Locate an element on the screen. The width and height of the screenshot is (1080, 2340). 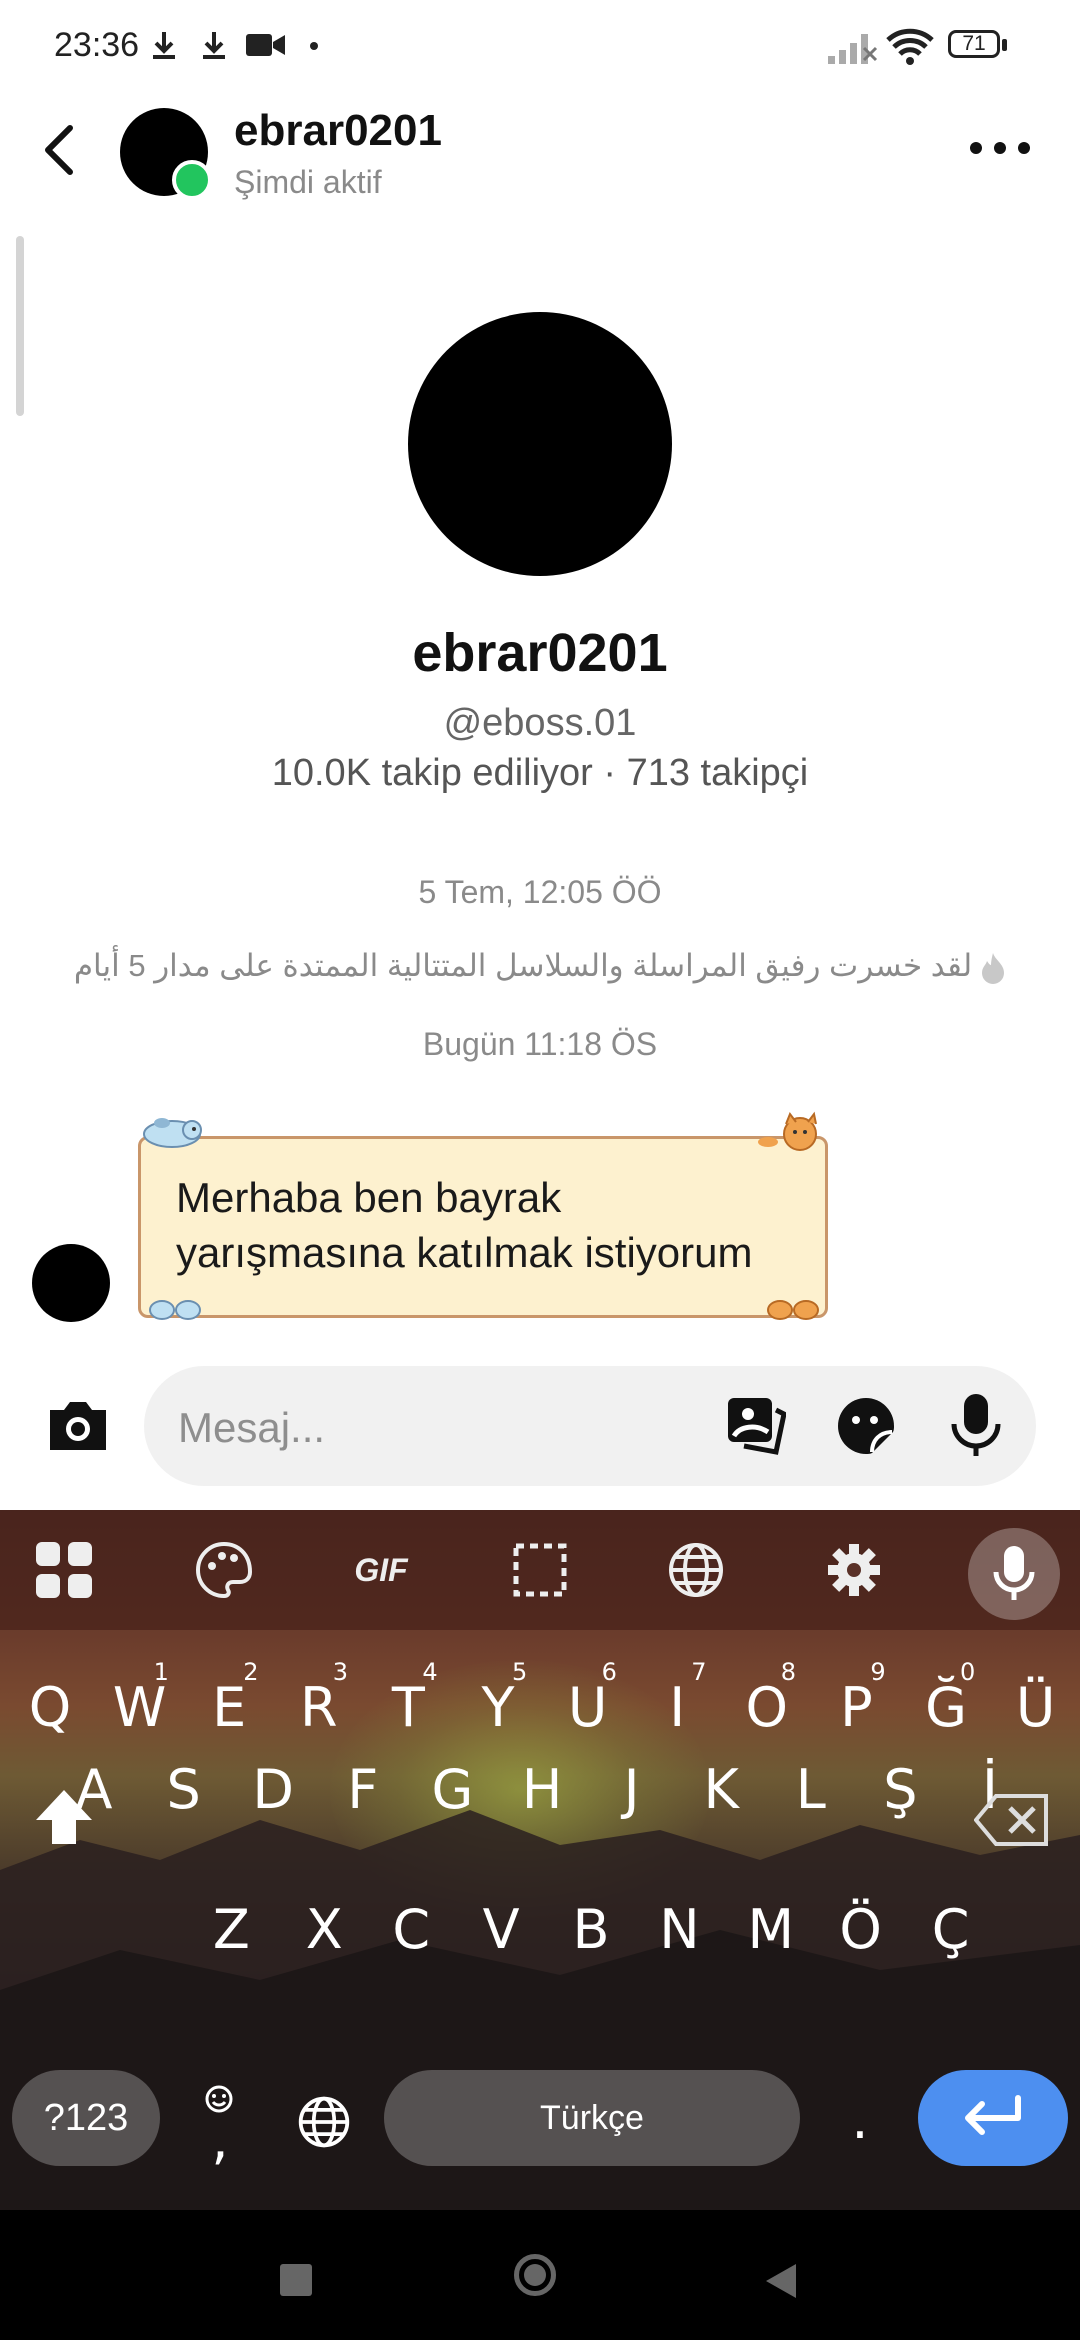
navigation-bar is located at coordinates (540, 2275).